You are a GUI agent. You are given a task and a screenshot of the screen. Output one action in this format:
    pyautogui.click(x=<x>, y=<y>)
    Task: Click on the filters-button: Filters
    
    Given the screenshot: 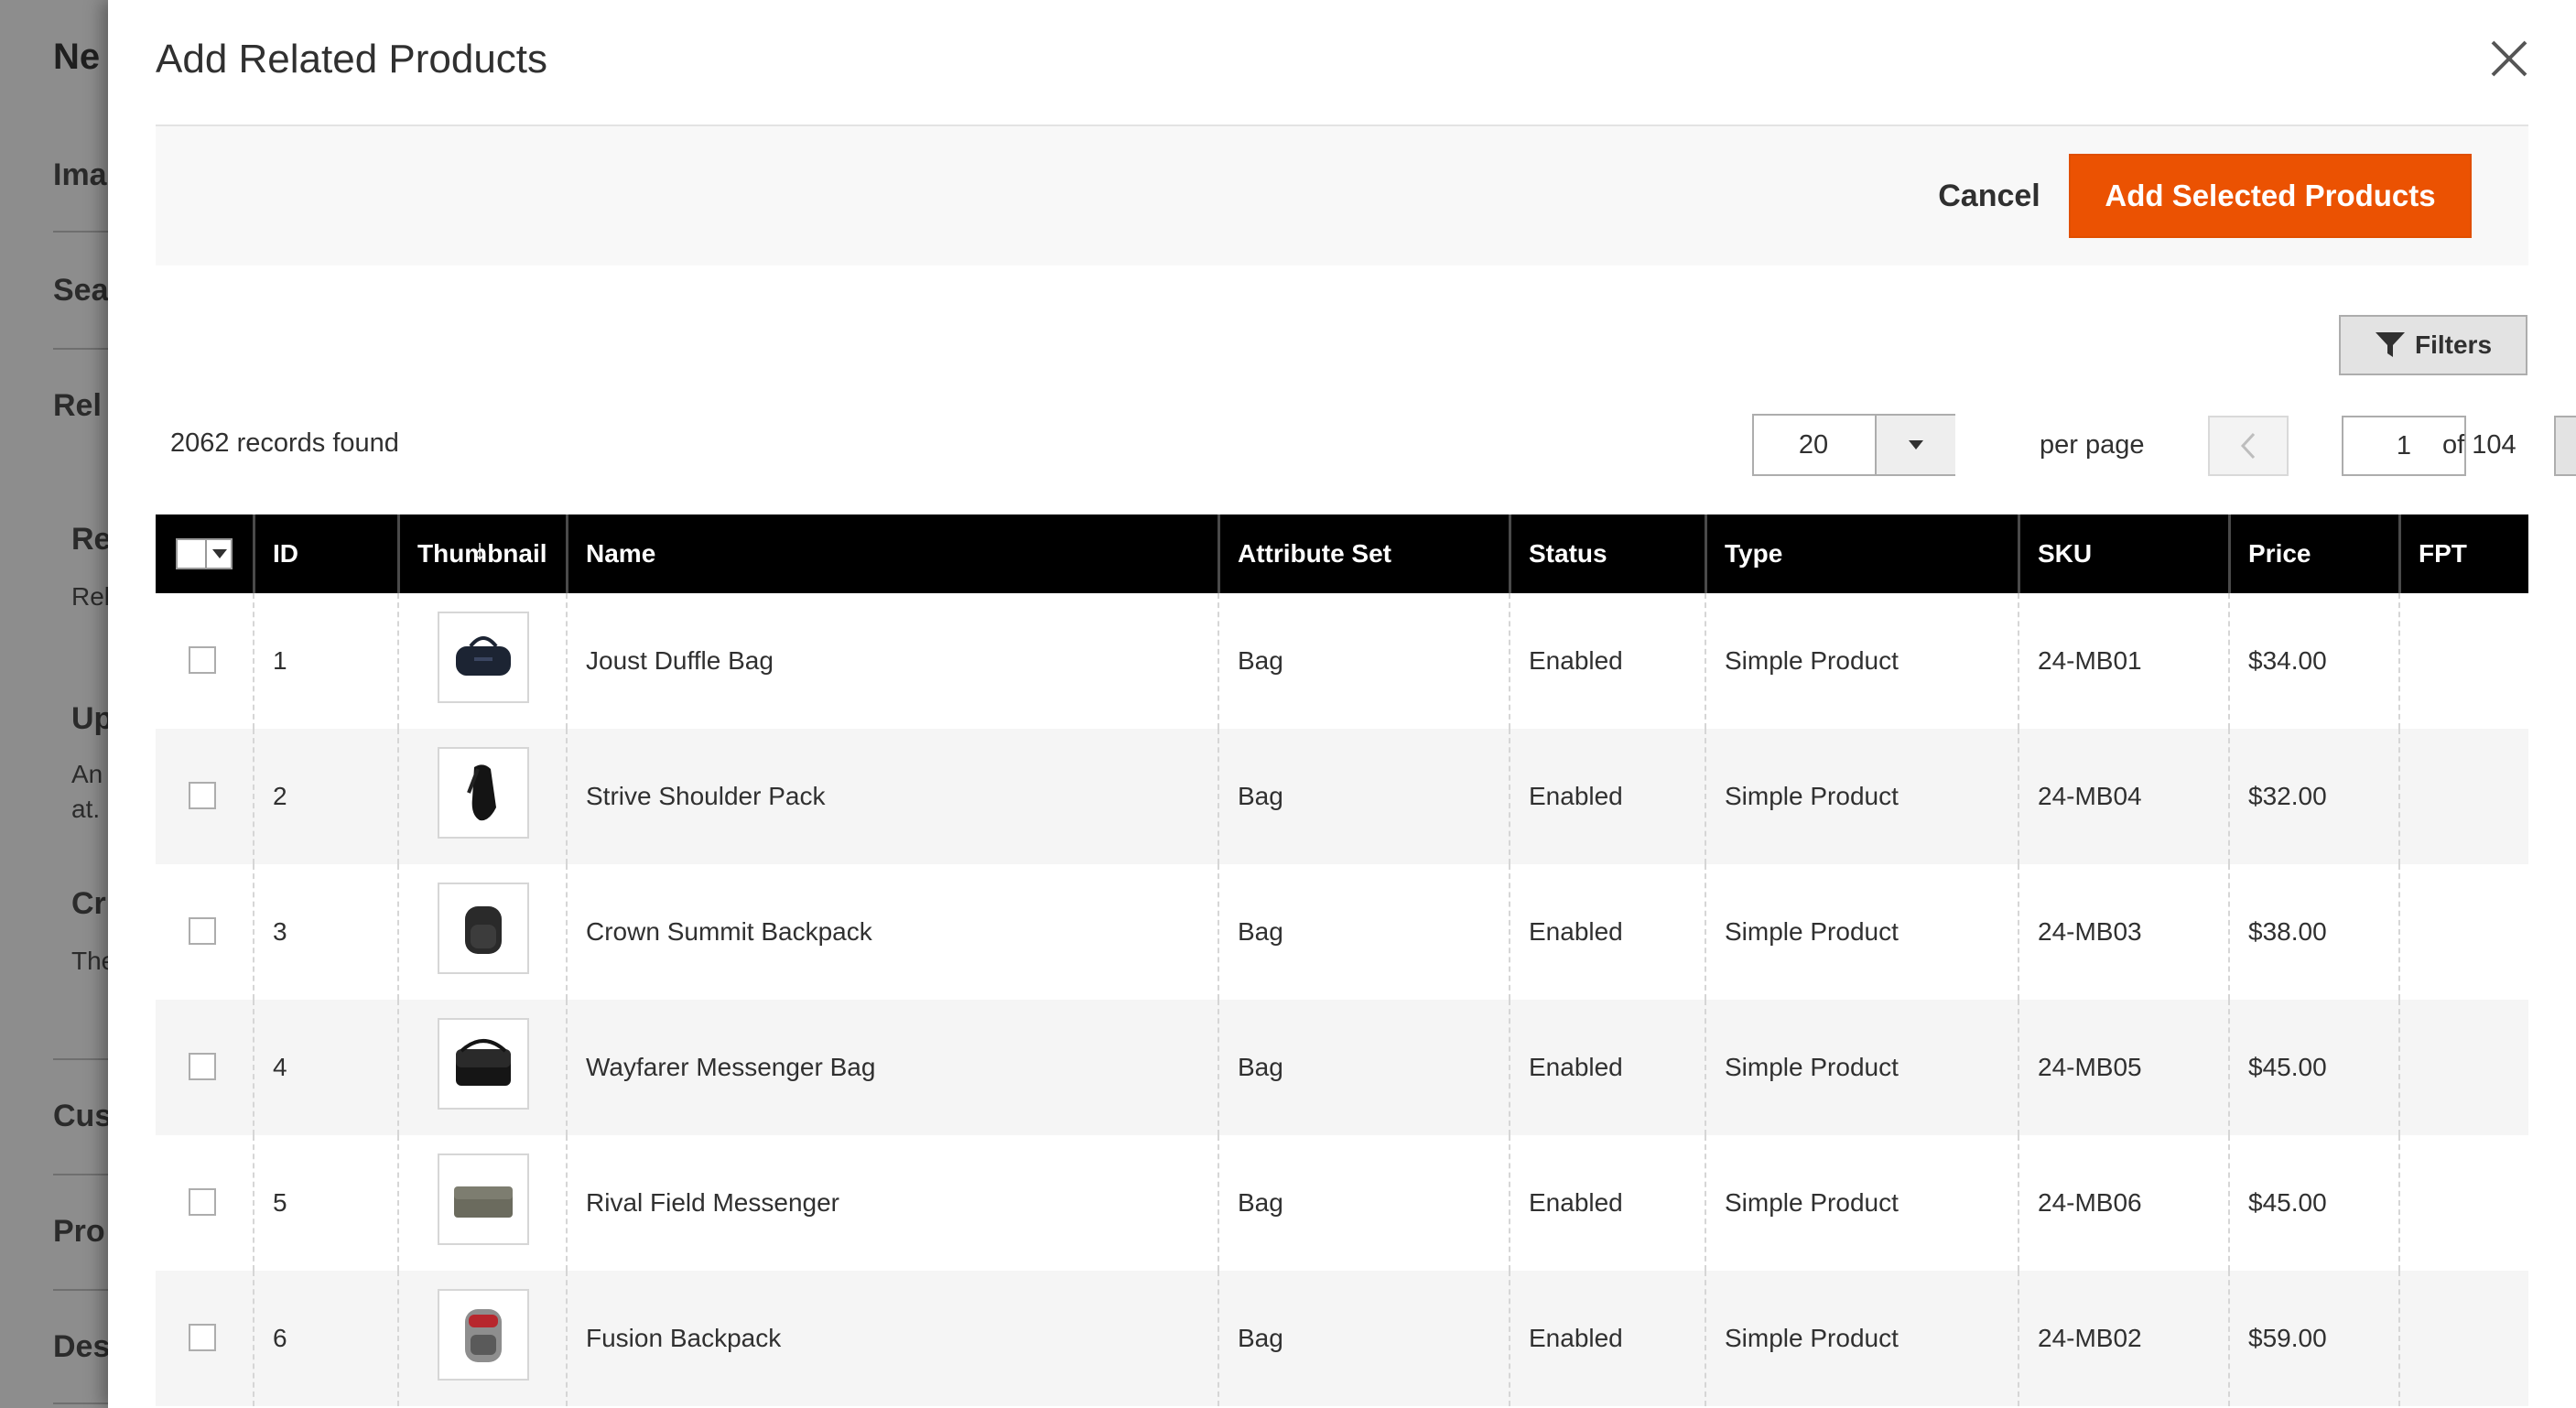 What is the action you would take?
    pyautogui.click(x=2433, y=345)
    